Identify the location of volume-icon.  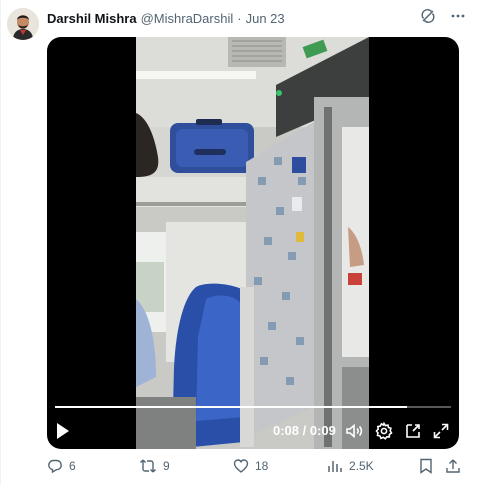
(354, 431).